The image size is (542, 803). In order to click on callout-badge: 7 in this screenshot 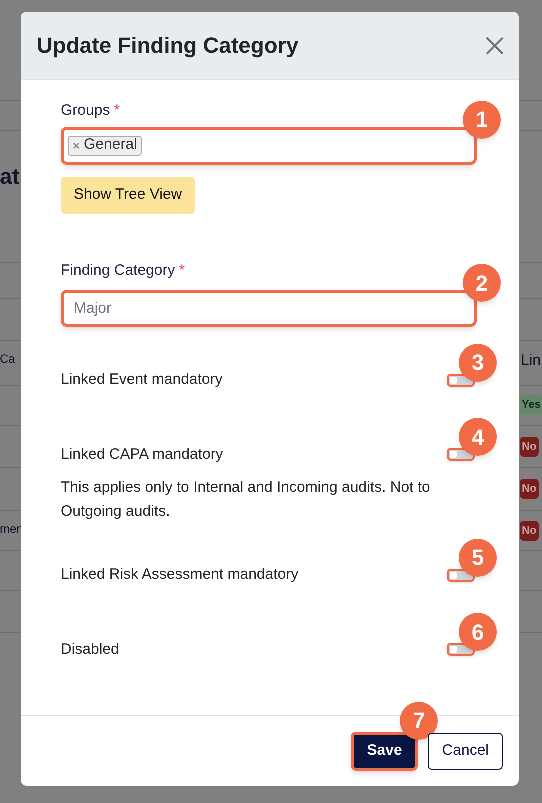, I will do `click(419, 721)`.